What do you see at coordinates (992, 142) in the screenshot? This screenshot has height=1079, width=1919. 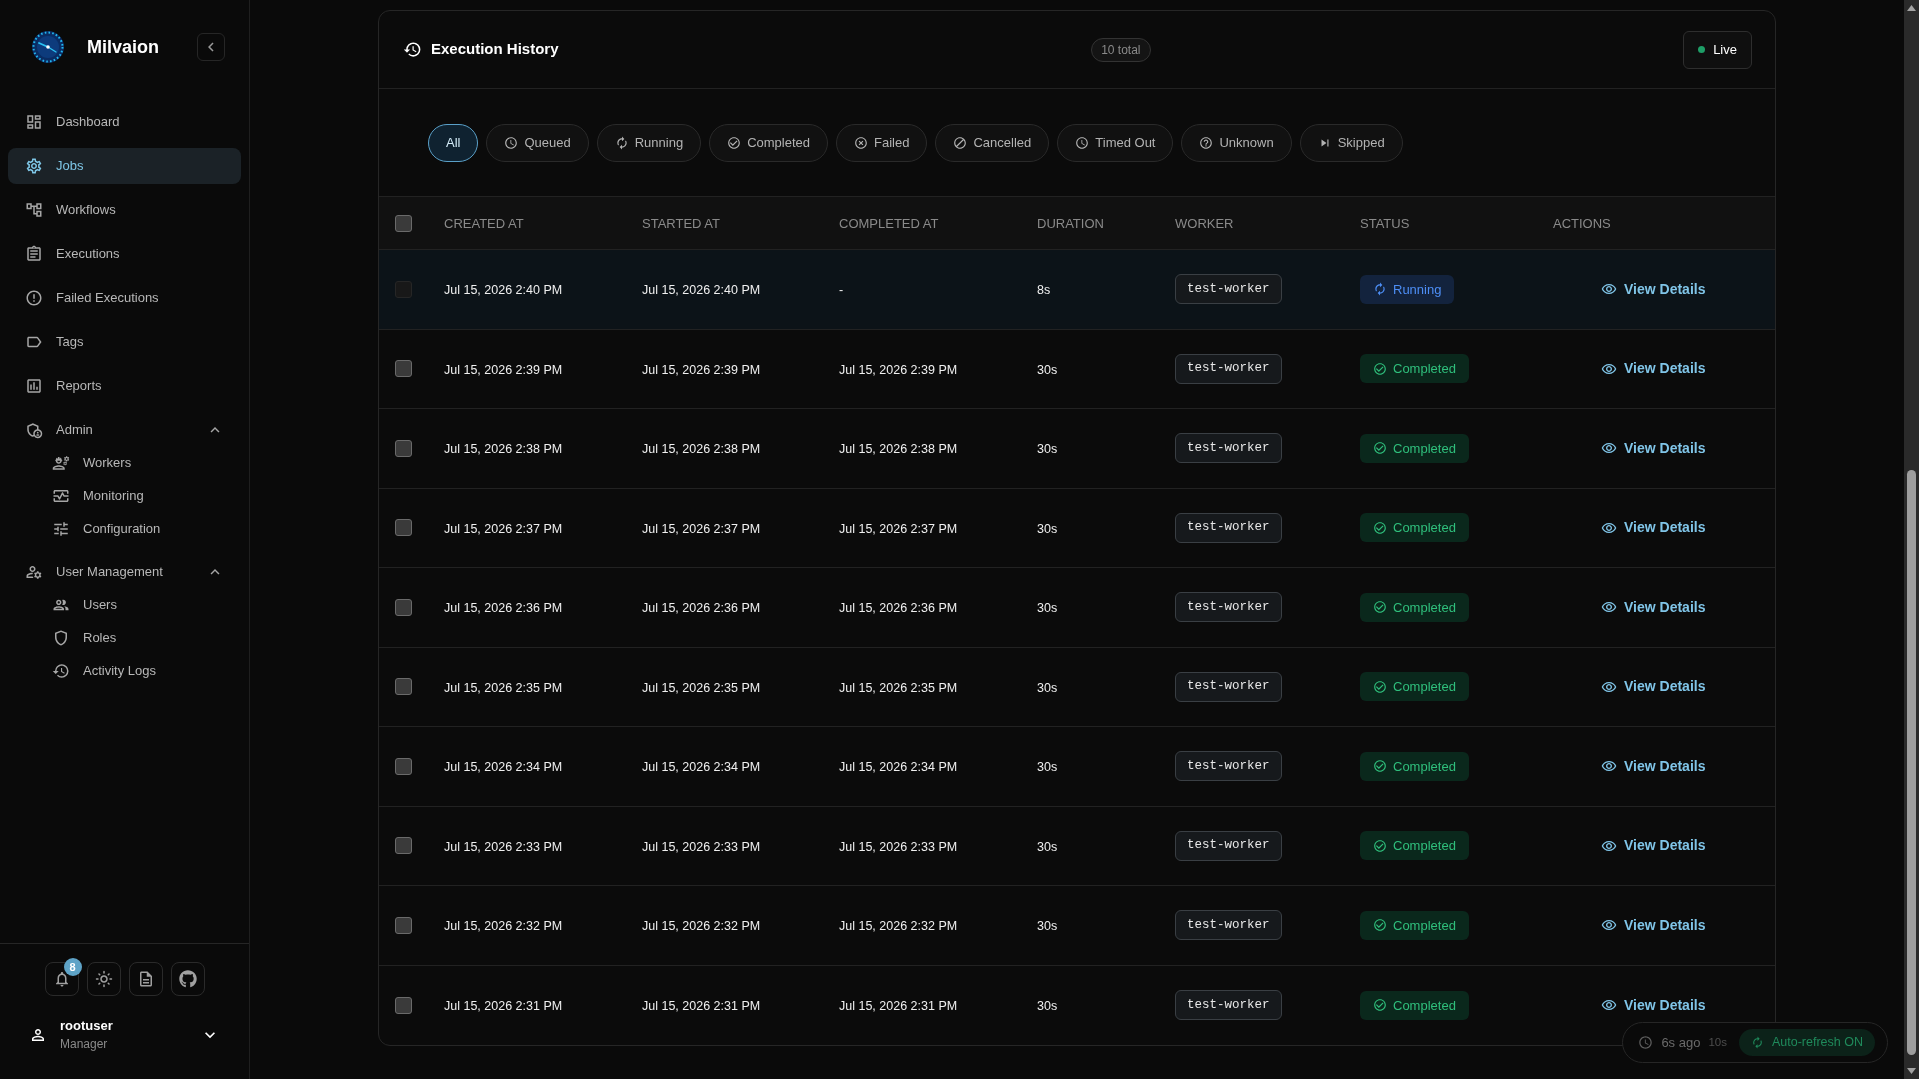 I see `filter-tab: Cancelled` at bounding box center [992, 142].